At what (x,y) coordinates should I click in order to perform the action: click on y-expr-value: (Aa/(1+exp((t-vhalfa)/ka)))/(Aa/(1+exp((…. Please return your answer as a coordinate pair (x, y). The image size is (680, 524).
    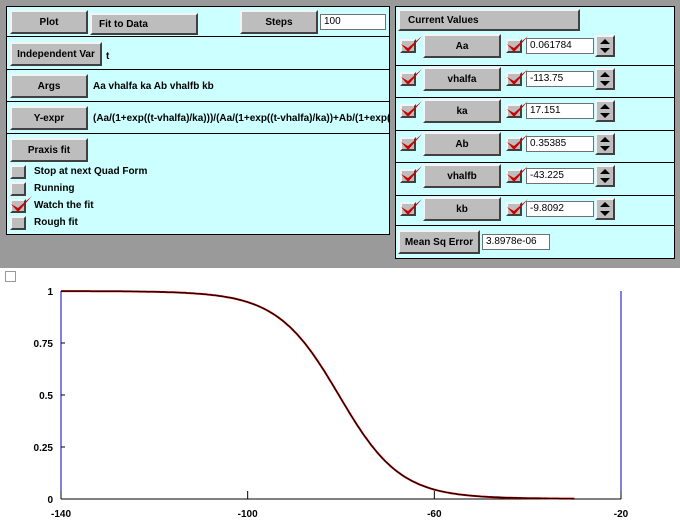
    Looking at the image, I should click on (241, 118).